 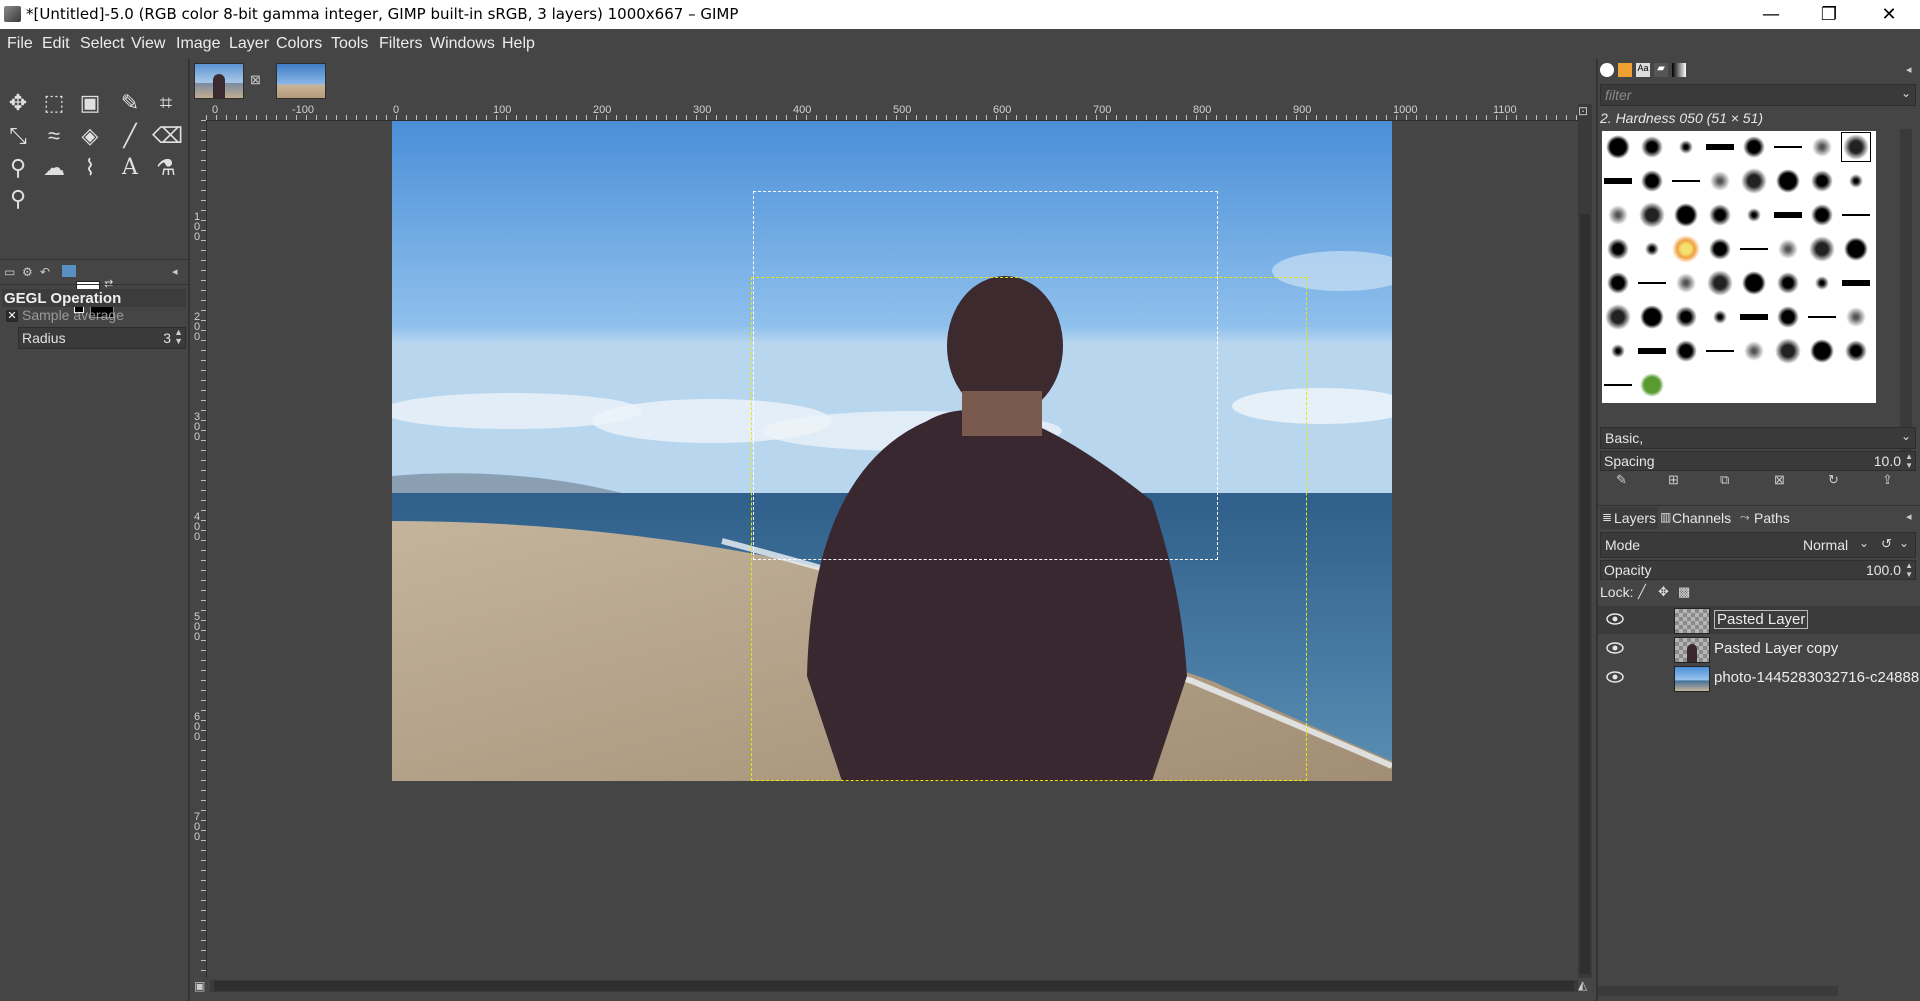 I want to click on menu-view: View, so click(x=148, y=44).